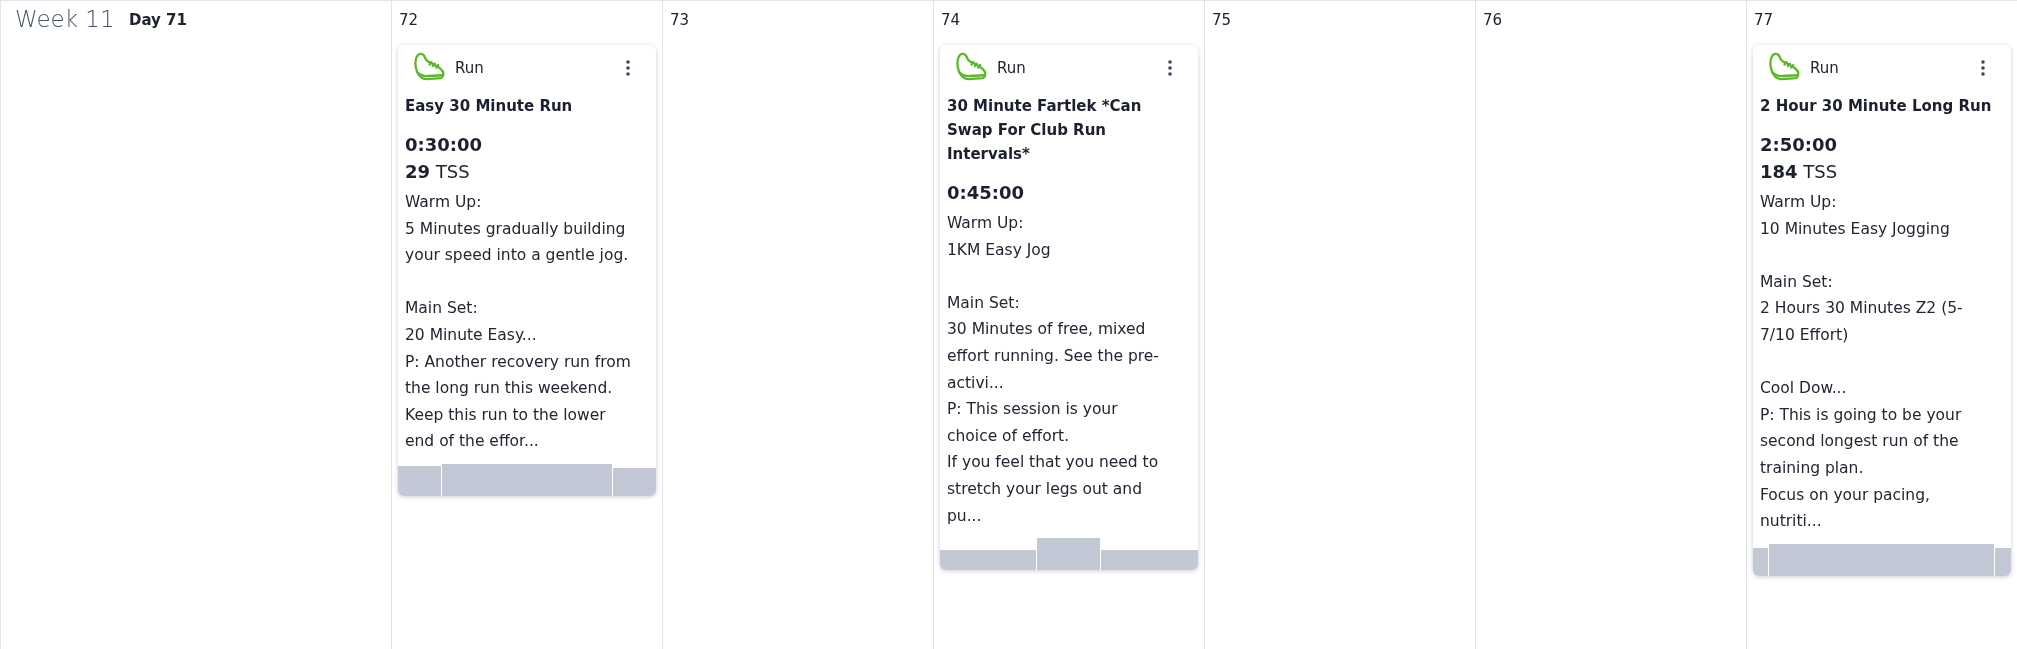 The height and width of the screenshot is (649, 2017). Describe the element at coordinates (986, 193) in the screenshot. I see `workout-duration: 0:45:00` at that location.